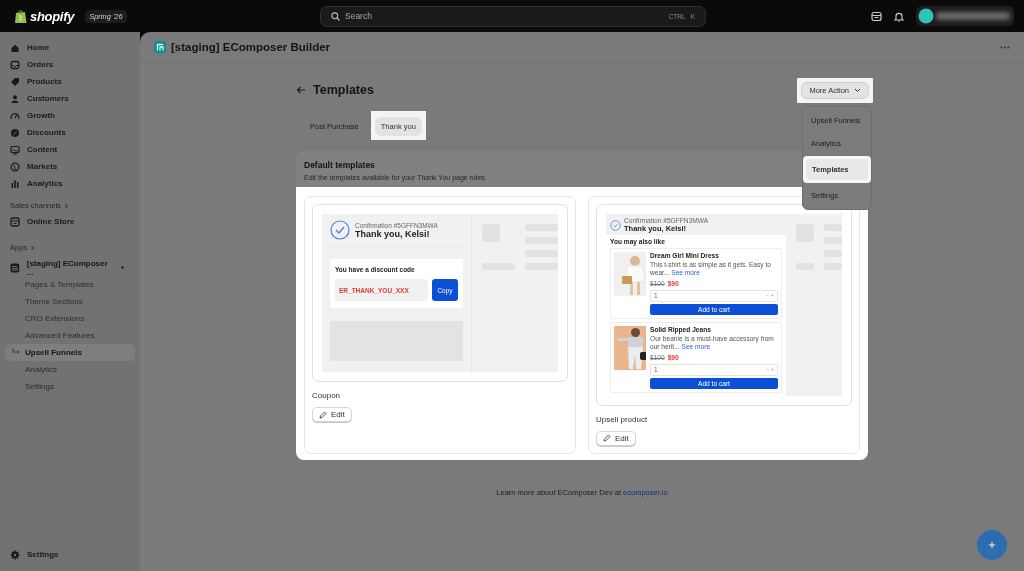  What do you see at coordinates (70, 554) in the screenshot?
I see `sidebar-item: Settings` at bounding box center [70, 554].